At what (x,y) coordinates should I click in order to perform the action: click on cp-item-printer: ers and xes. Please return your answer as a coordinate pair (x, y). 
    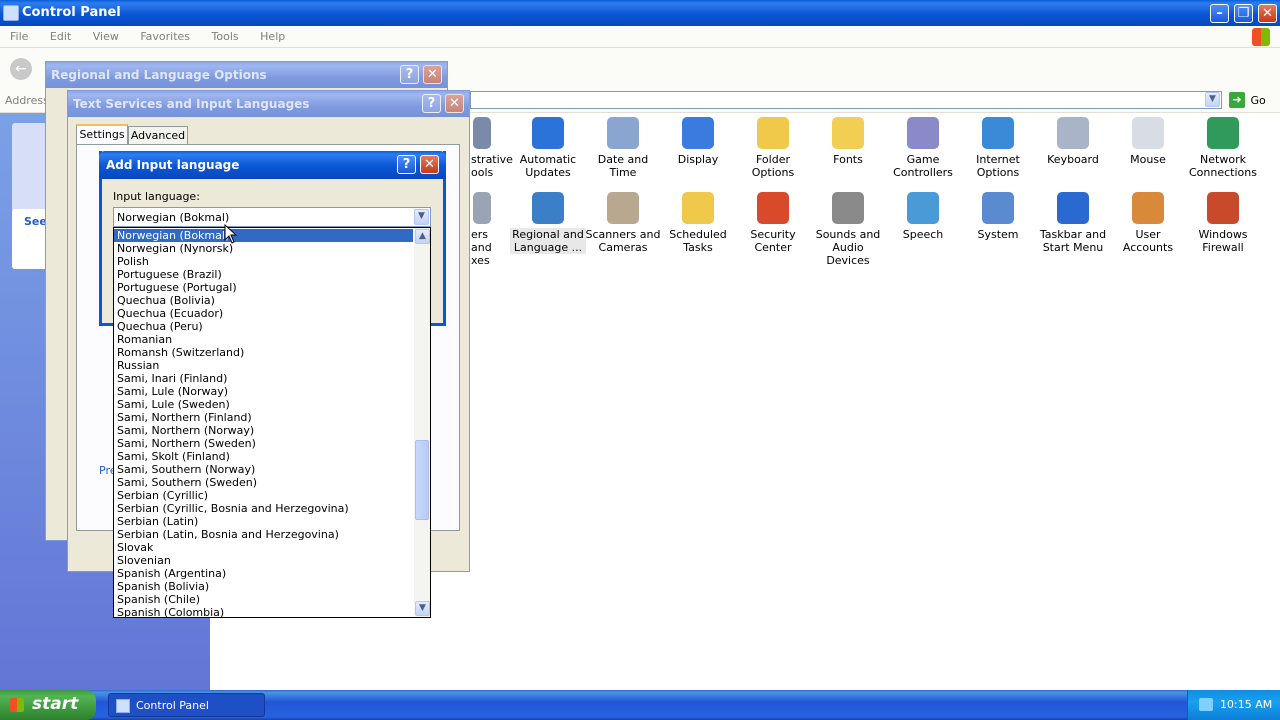
    Looking at the image, I should click on (491, 229).